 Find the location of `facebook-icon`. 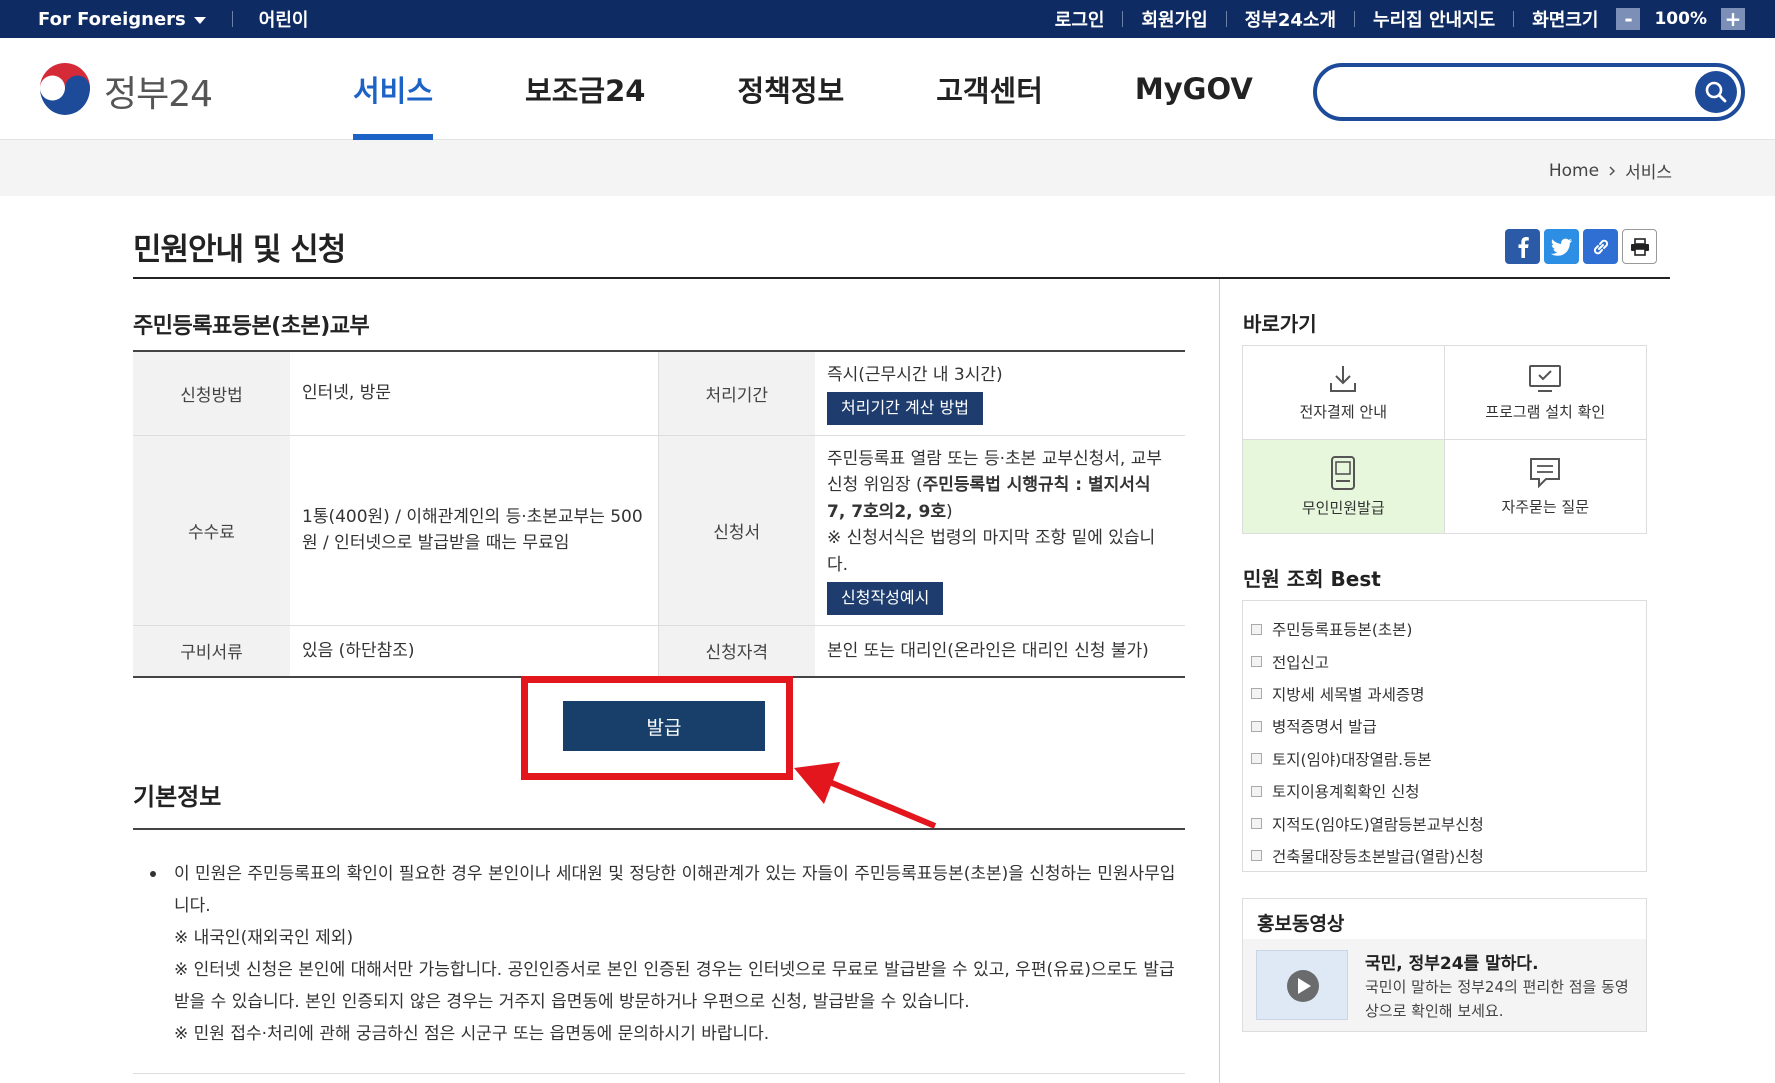

facebook-icon is located at coordinates (1523, 247).